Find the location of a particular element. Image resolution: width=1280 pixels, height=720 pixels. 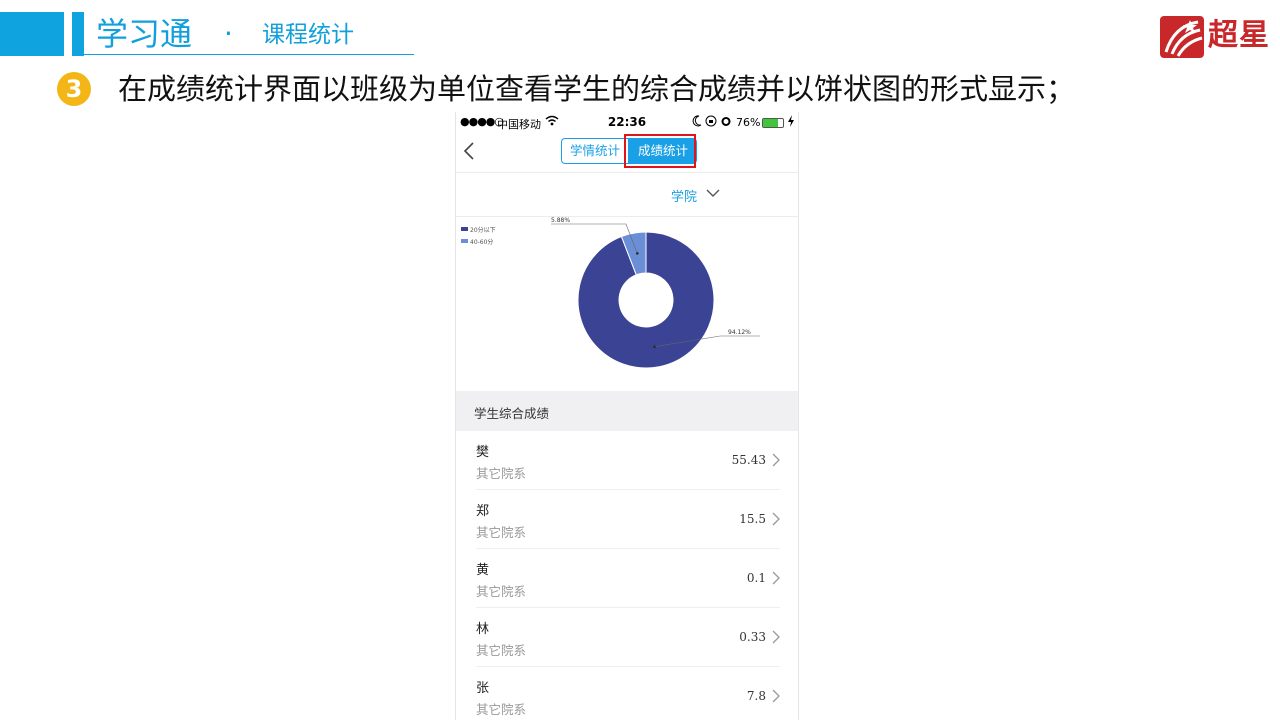

moon-icon is located at coordinates (697, 121).